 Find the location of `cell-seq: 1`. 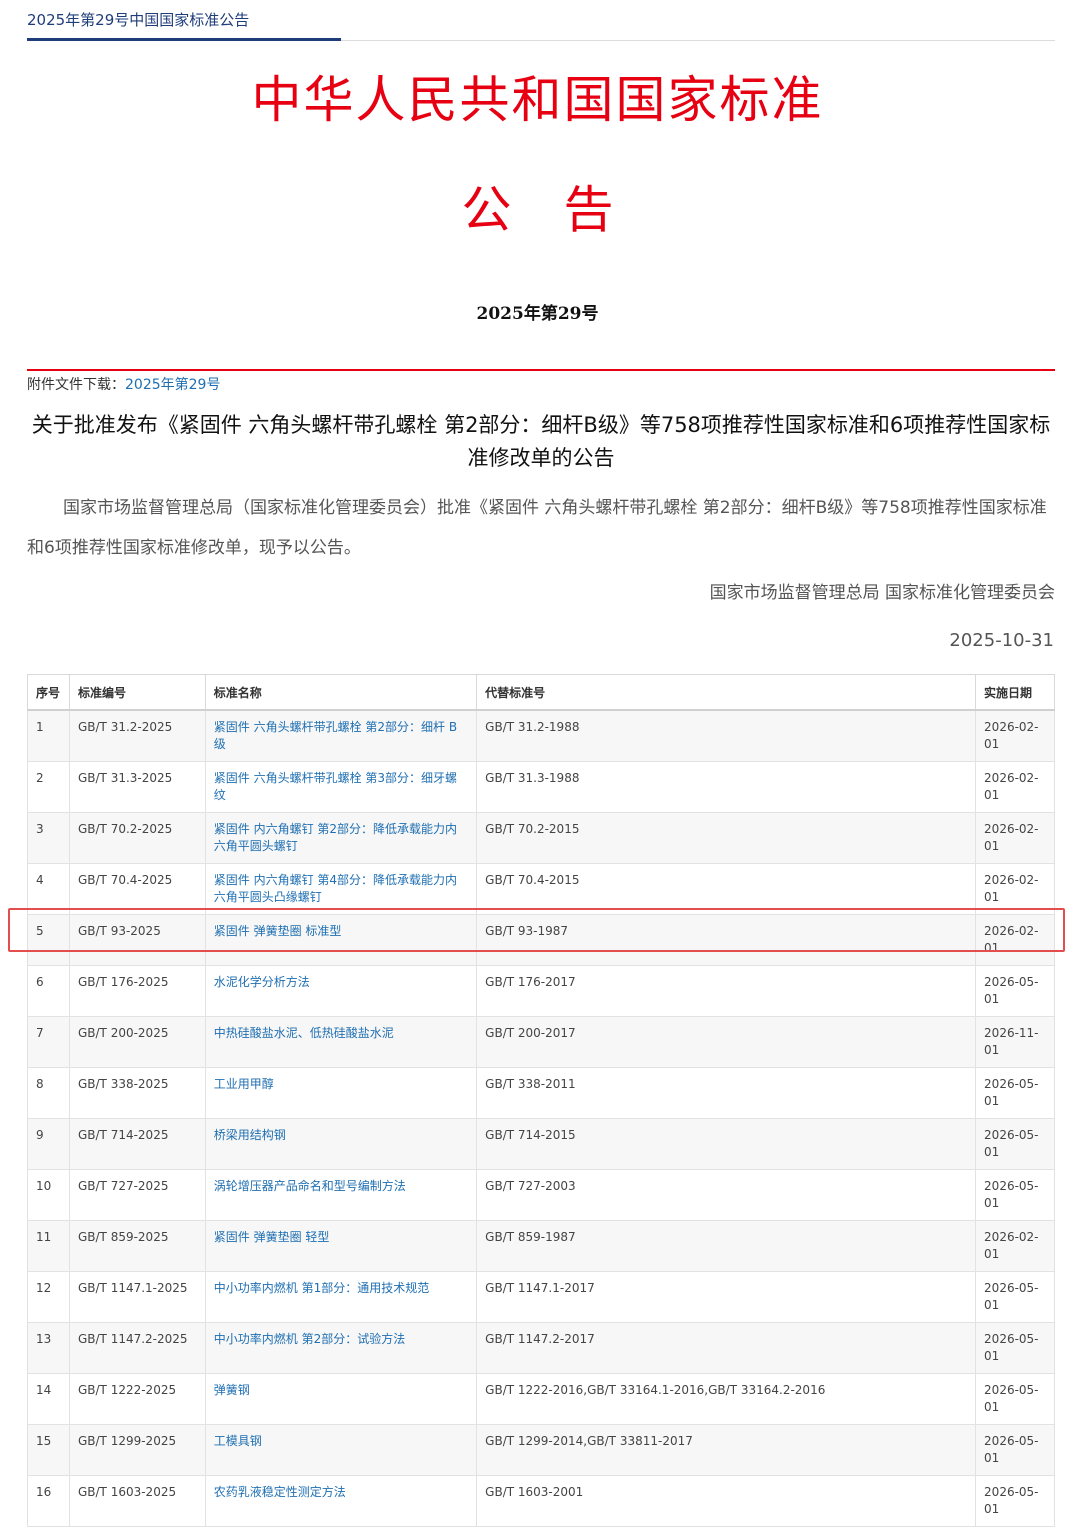

cell-seq: 1 is located at coordinates (48, 735).